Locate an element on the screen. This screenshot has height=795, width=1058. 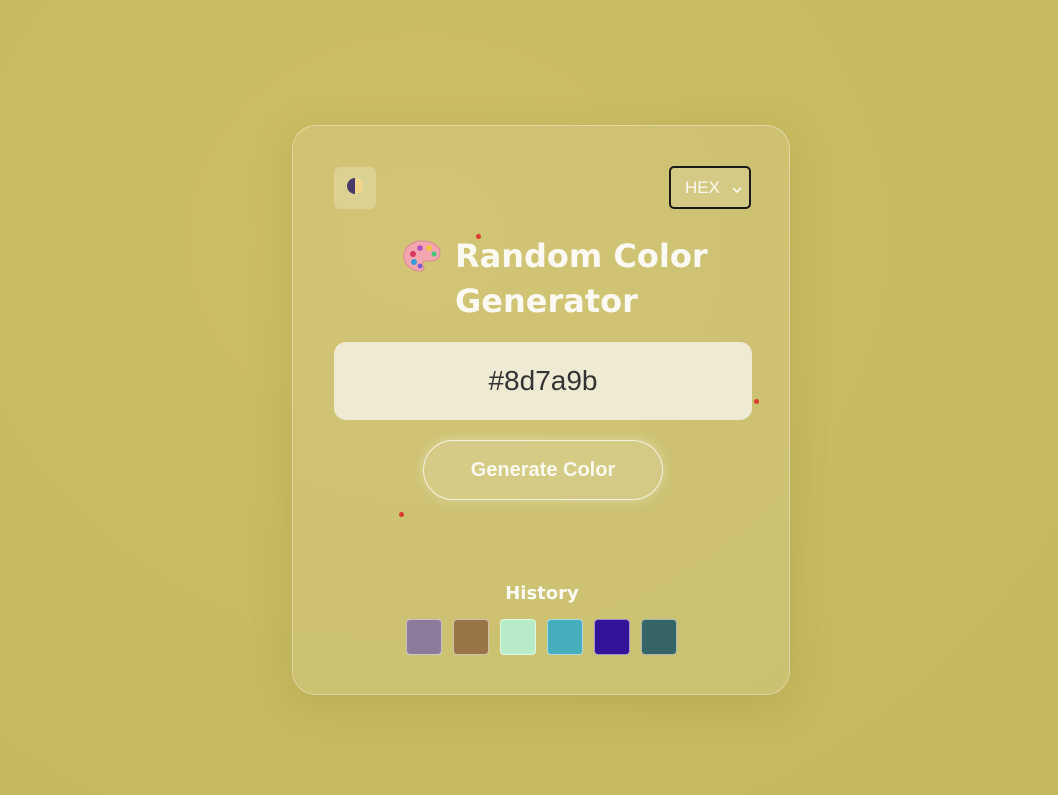
theme-toggle-button is located at coordinates (355, 188).